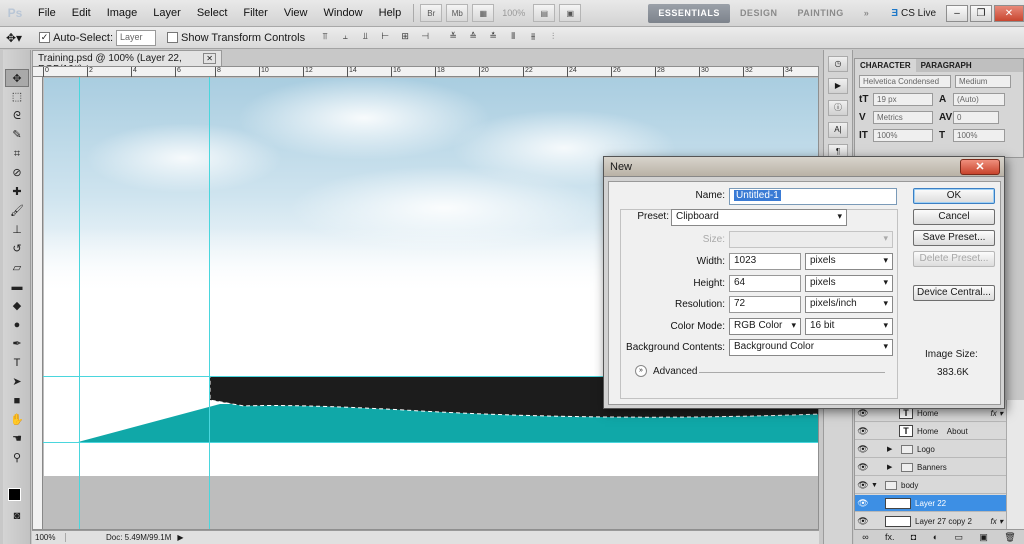 Image resolution: width=1024 pixels, height=544 pixels. I want to click on layer-row: 👁 ▶ Logo, so click(931, 449).